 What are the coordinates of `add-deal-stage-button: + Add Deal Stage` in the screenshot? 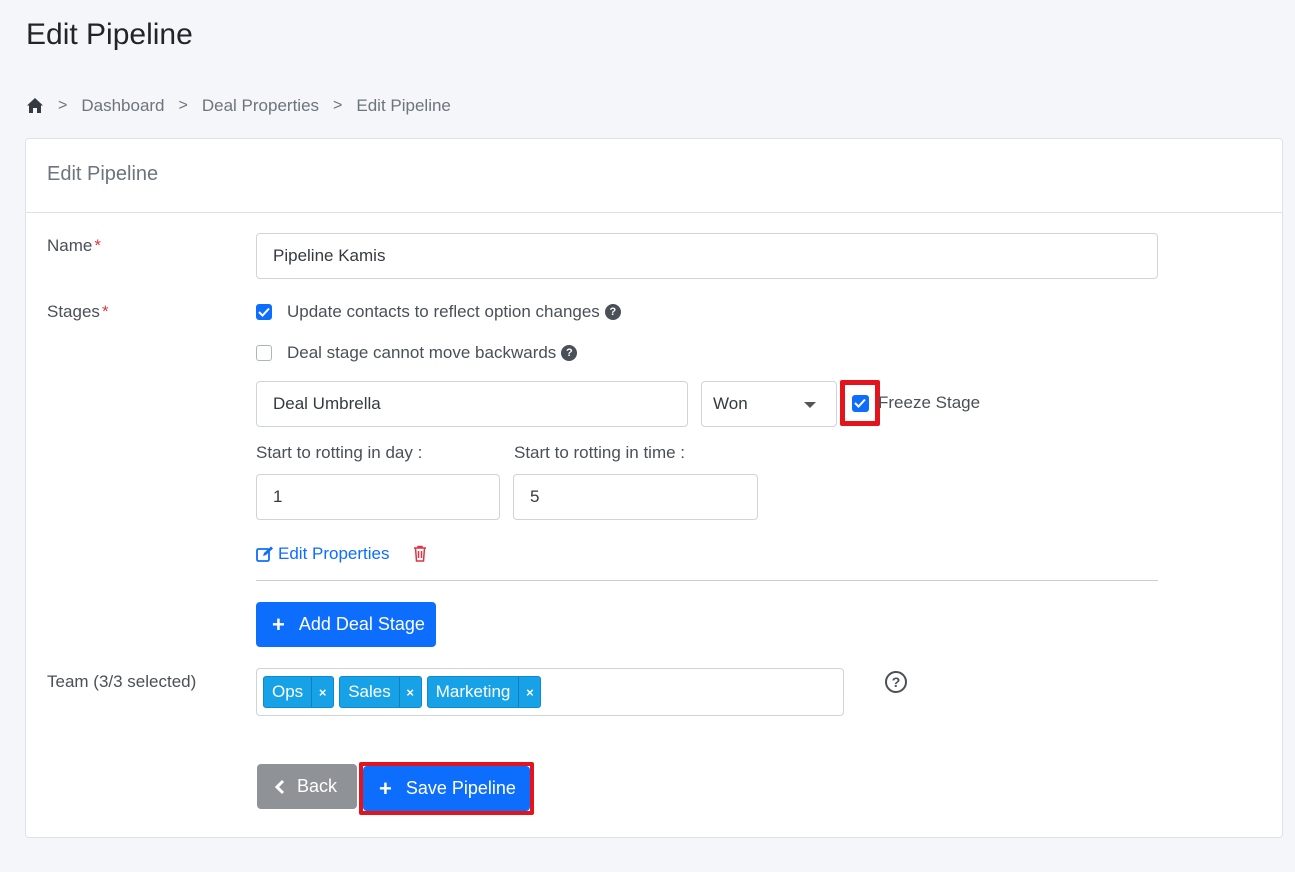 It's located at (346, 624).